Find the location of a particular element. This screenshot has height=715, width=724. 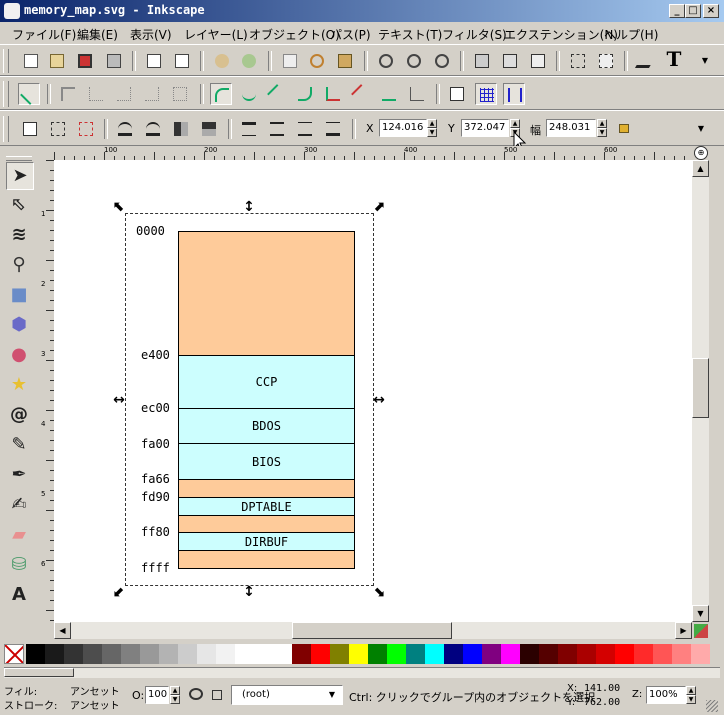

raise-top-button is located at coordinates (249, 129).